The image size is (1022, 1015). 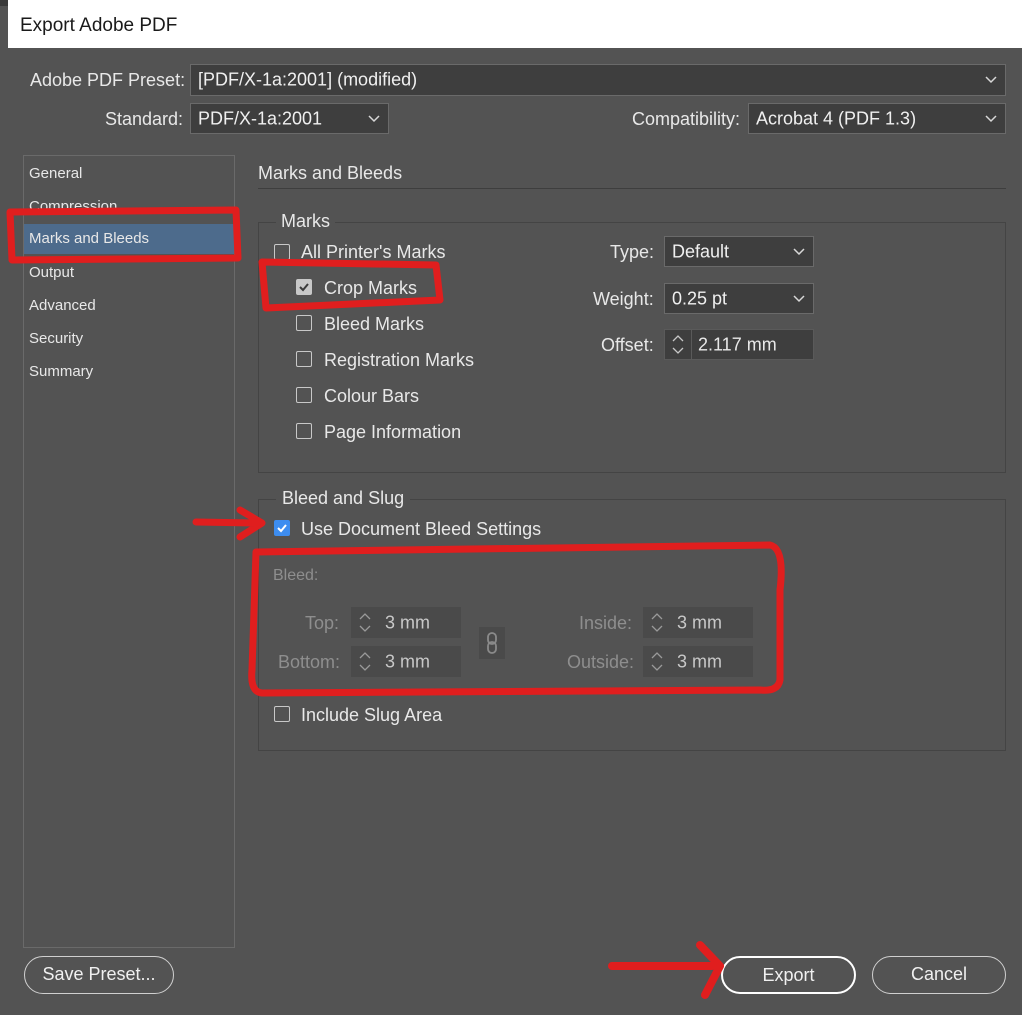 I want to click on sidebar-item-marks-and-bleeds: Marks and Bleeds, so click(x=129, y=239).